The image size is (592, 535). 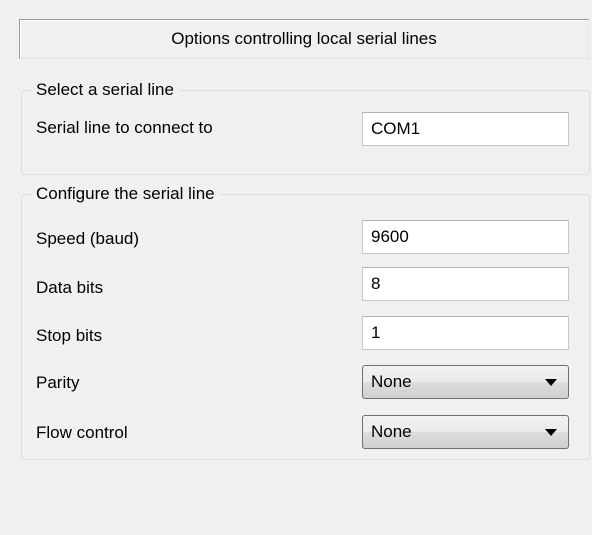 I want to click on serial-line-label: Serial line to connect to, so click(x=124, y=127).